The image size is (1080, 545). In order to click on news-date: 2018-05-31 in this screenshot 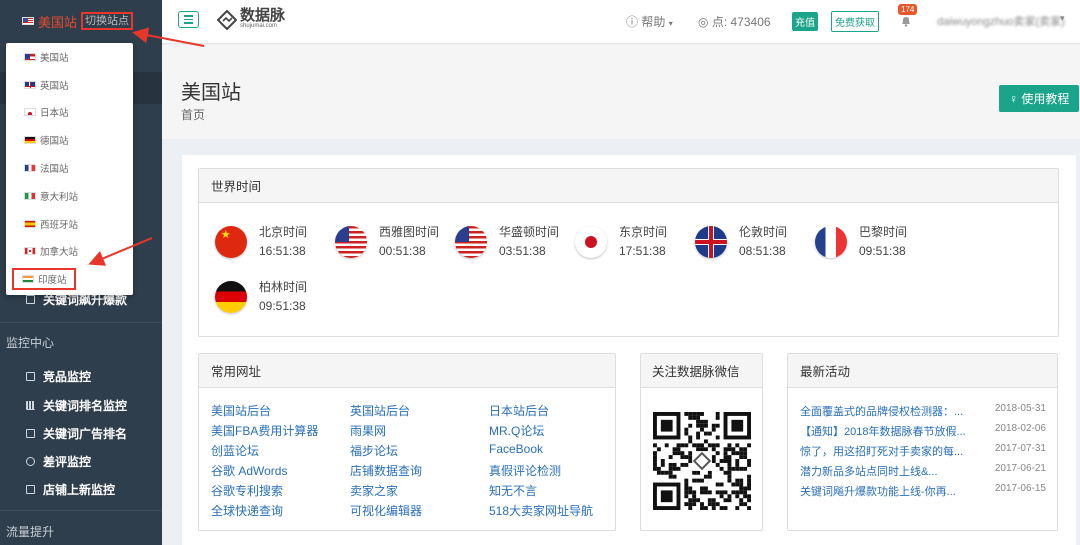, I will do `click(1020, 408)`.